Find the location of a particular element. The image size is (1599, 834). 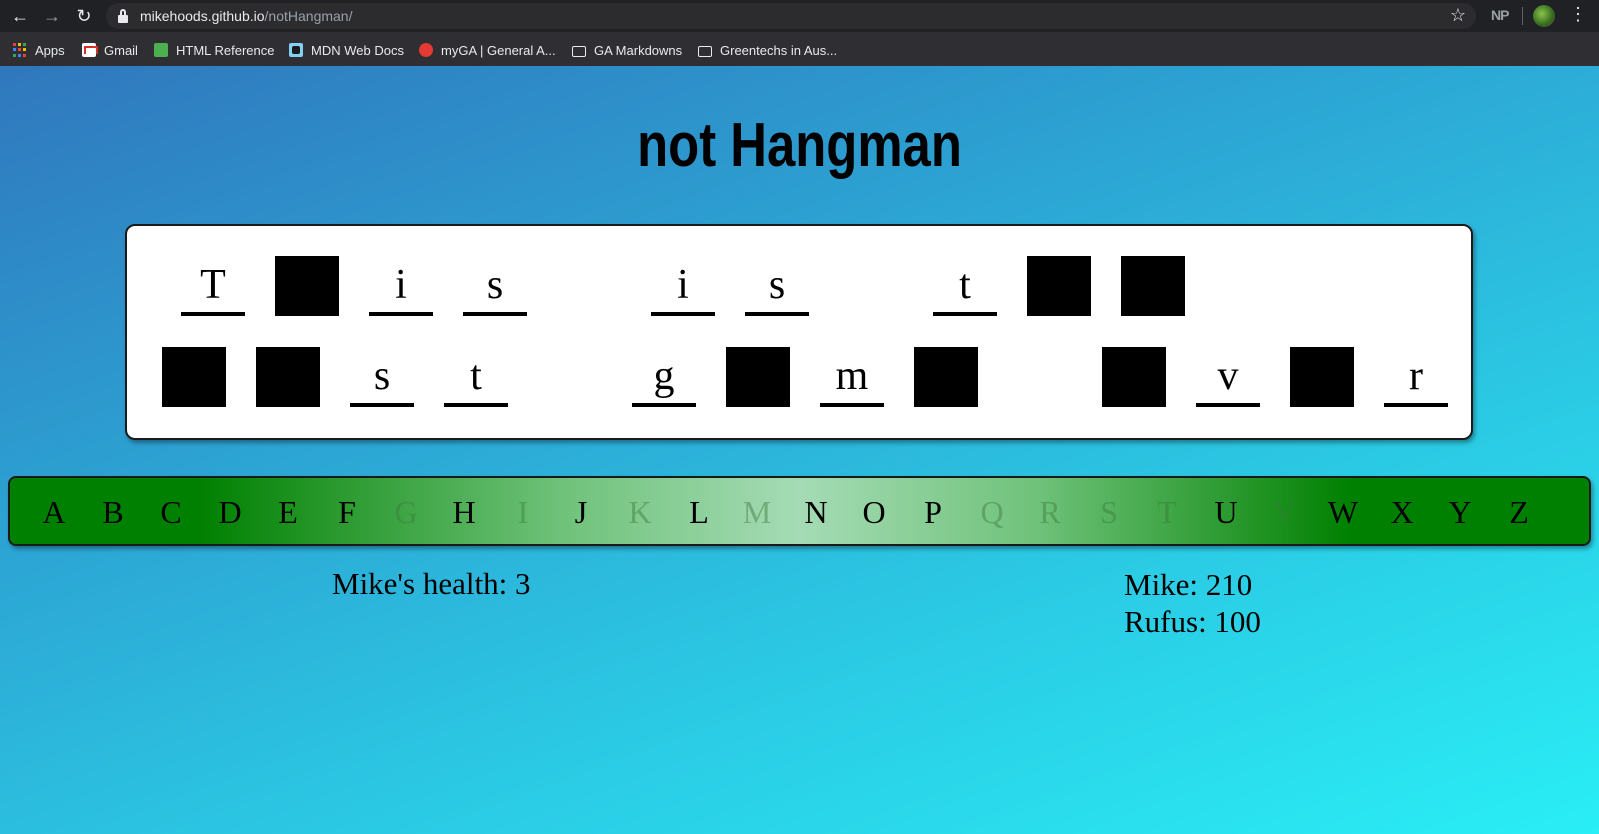

bookmark-ga-markdowns: GA Markdowns is located at coordinates (627, 50).